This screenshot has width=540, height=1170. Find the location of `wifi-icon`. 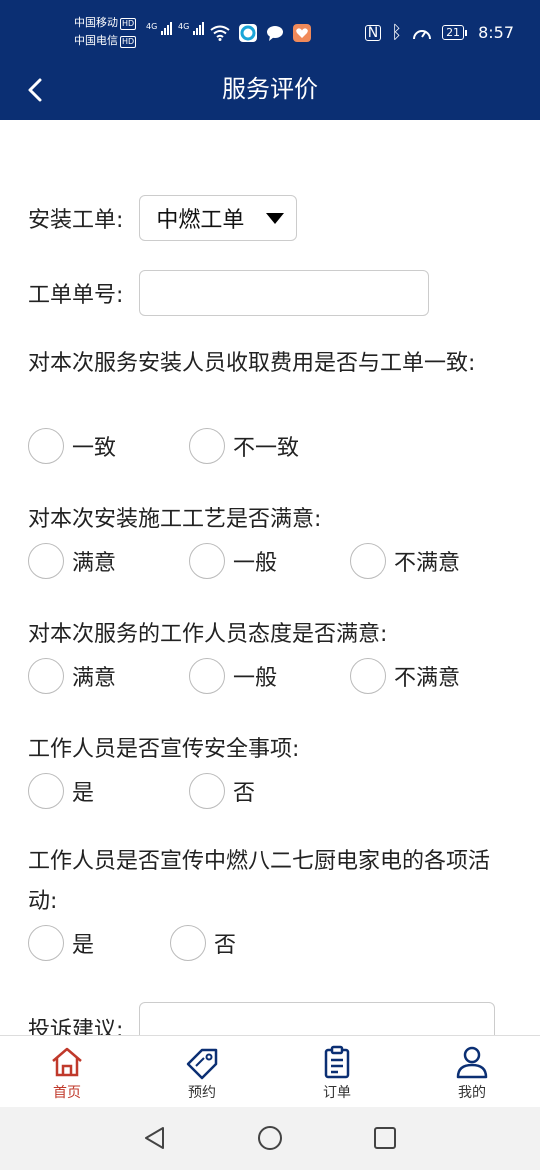

wifi-icon is located at coordinates (220, 33).